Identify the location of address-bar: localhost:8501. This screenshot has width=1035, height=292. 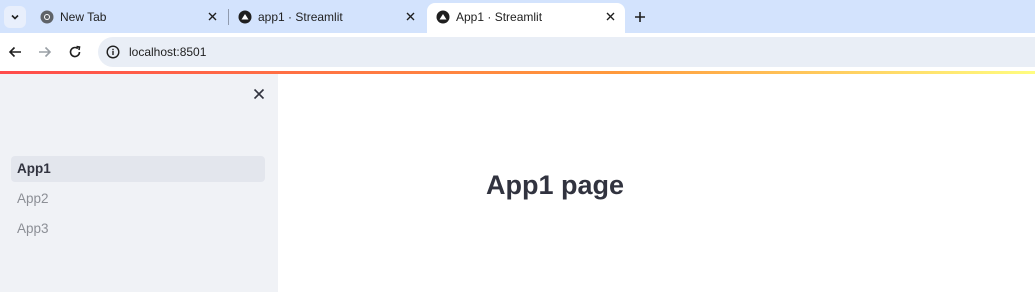
(566, 52).